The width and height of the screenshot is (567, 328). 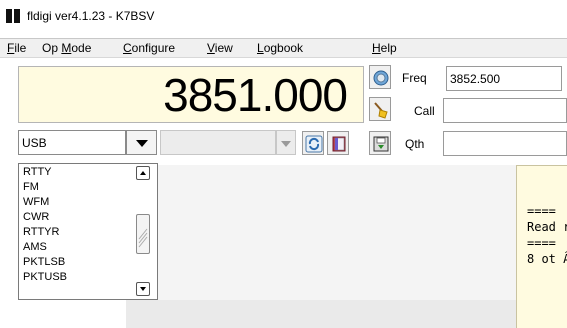 What do you see at coordinates (149, 48) in the screenshot?
I see `menu-configure: Configure` at bounding box center [149, 48].